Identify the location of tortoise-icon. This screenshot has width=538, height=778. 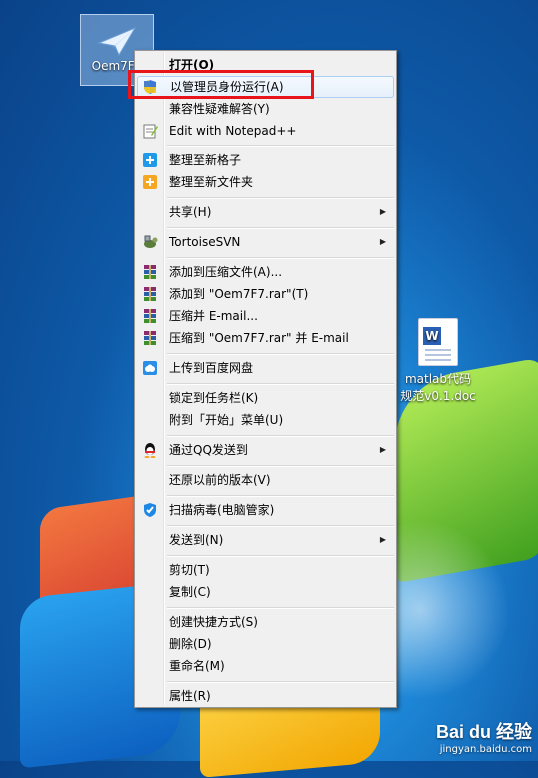
(150, 242).